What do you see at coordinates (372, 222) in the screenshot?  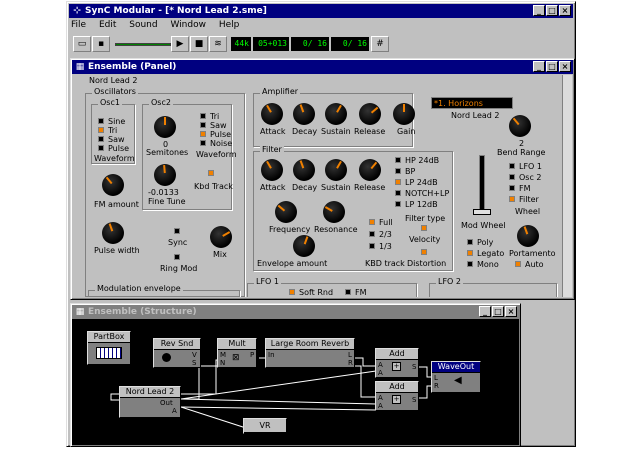 I see `kbd-full-led` at bounding box center [372, 222].